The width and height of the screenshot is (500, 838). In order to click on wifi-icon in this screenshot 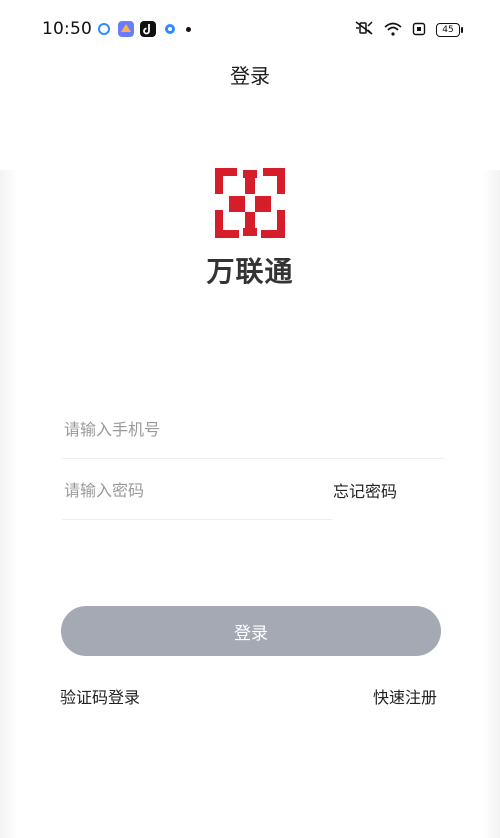, I will do `click(393, 30)`.